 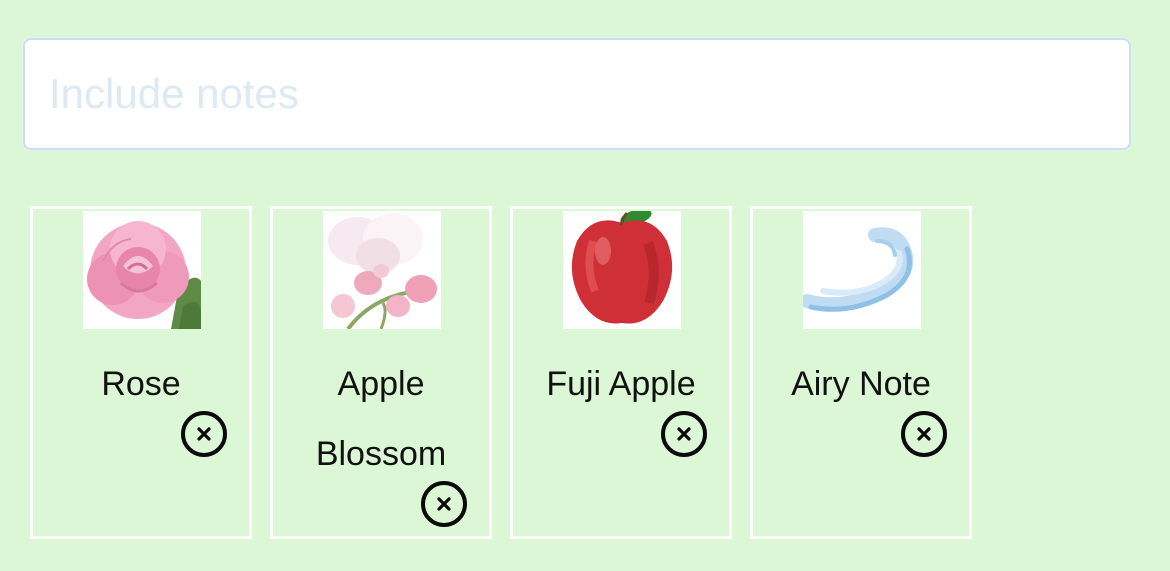 I want to click on remove-rose-button, so click(x=204, y=434).